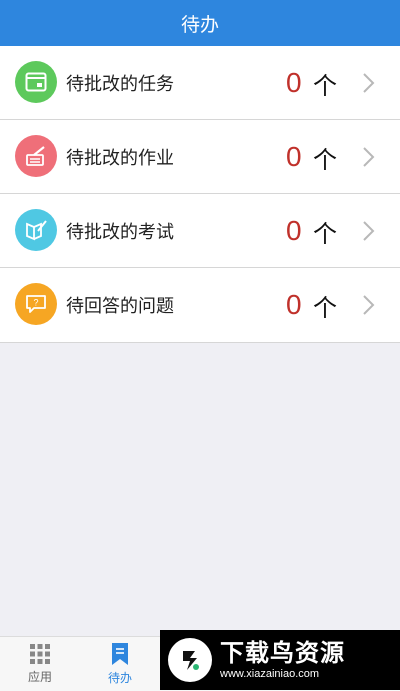 The height and width of the screenshot is (691, 400). I want to click on task-icon, so click(36, 82).